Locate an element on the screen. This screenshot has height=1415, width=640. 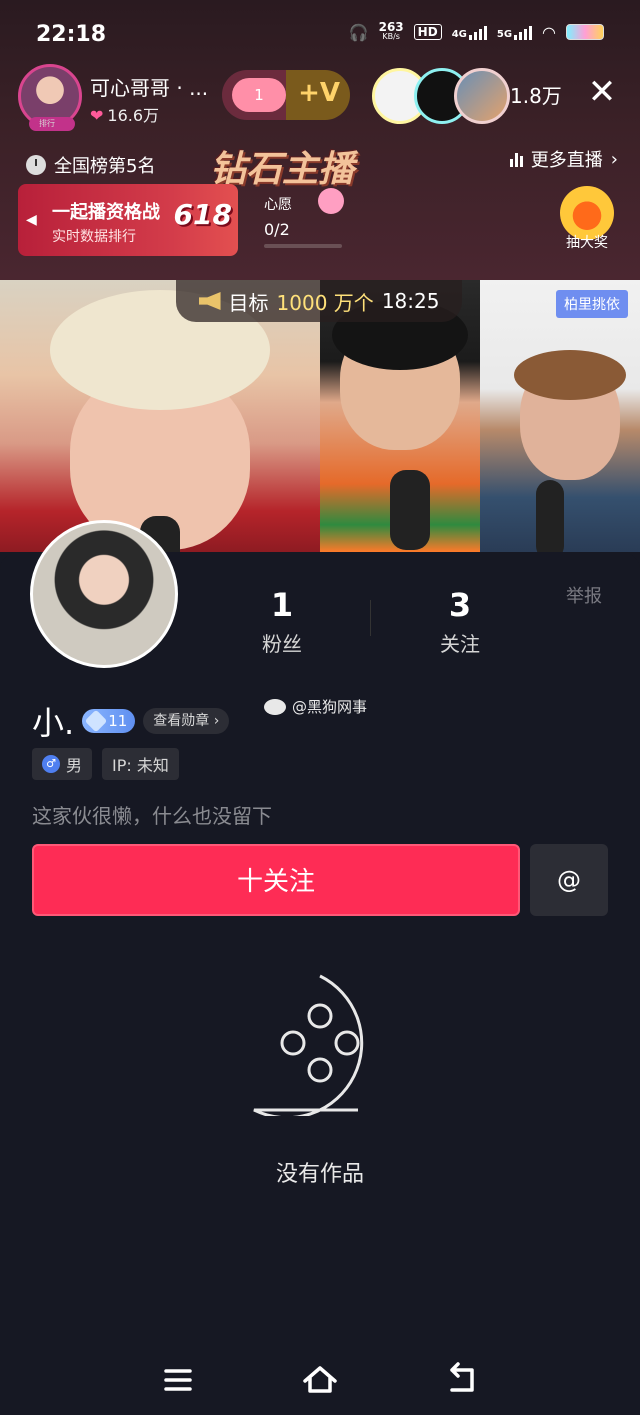
signal-5g: 5G is located at coordinates (515, 32).